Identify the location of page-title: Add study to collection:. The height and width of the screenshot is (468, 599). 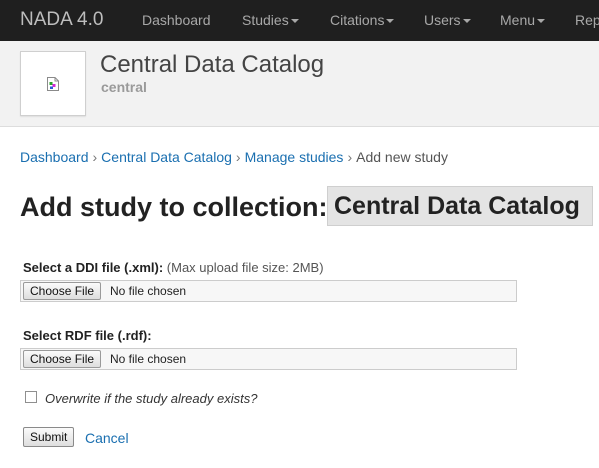
(174, 207).